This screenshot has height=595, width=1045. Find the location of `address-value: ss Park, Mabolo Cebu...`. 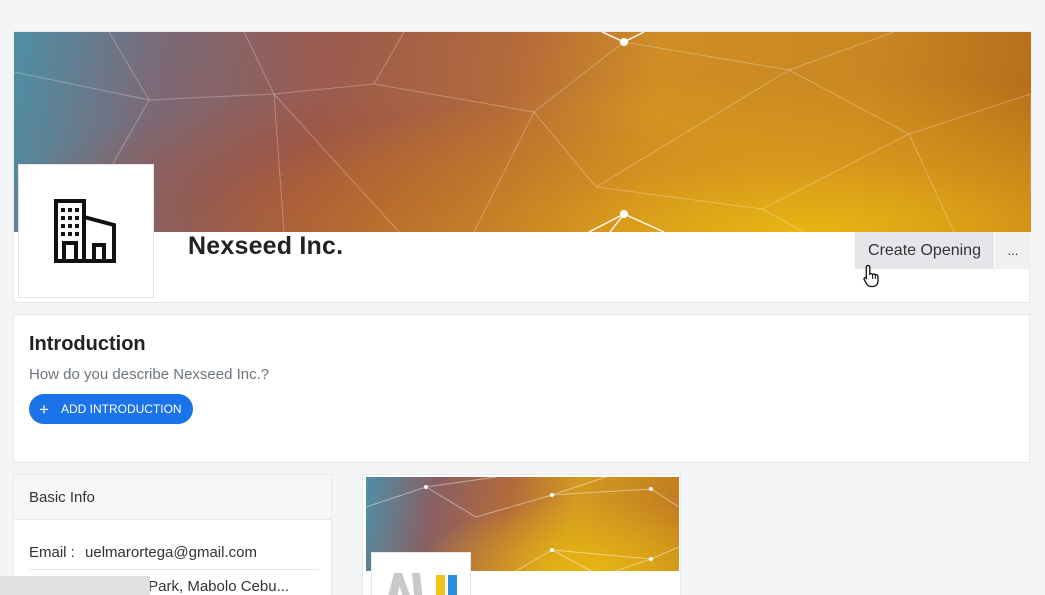

address-value: ss Park, Mabolo Cebu... is located at coordinates (209, 586).